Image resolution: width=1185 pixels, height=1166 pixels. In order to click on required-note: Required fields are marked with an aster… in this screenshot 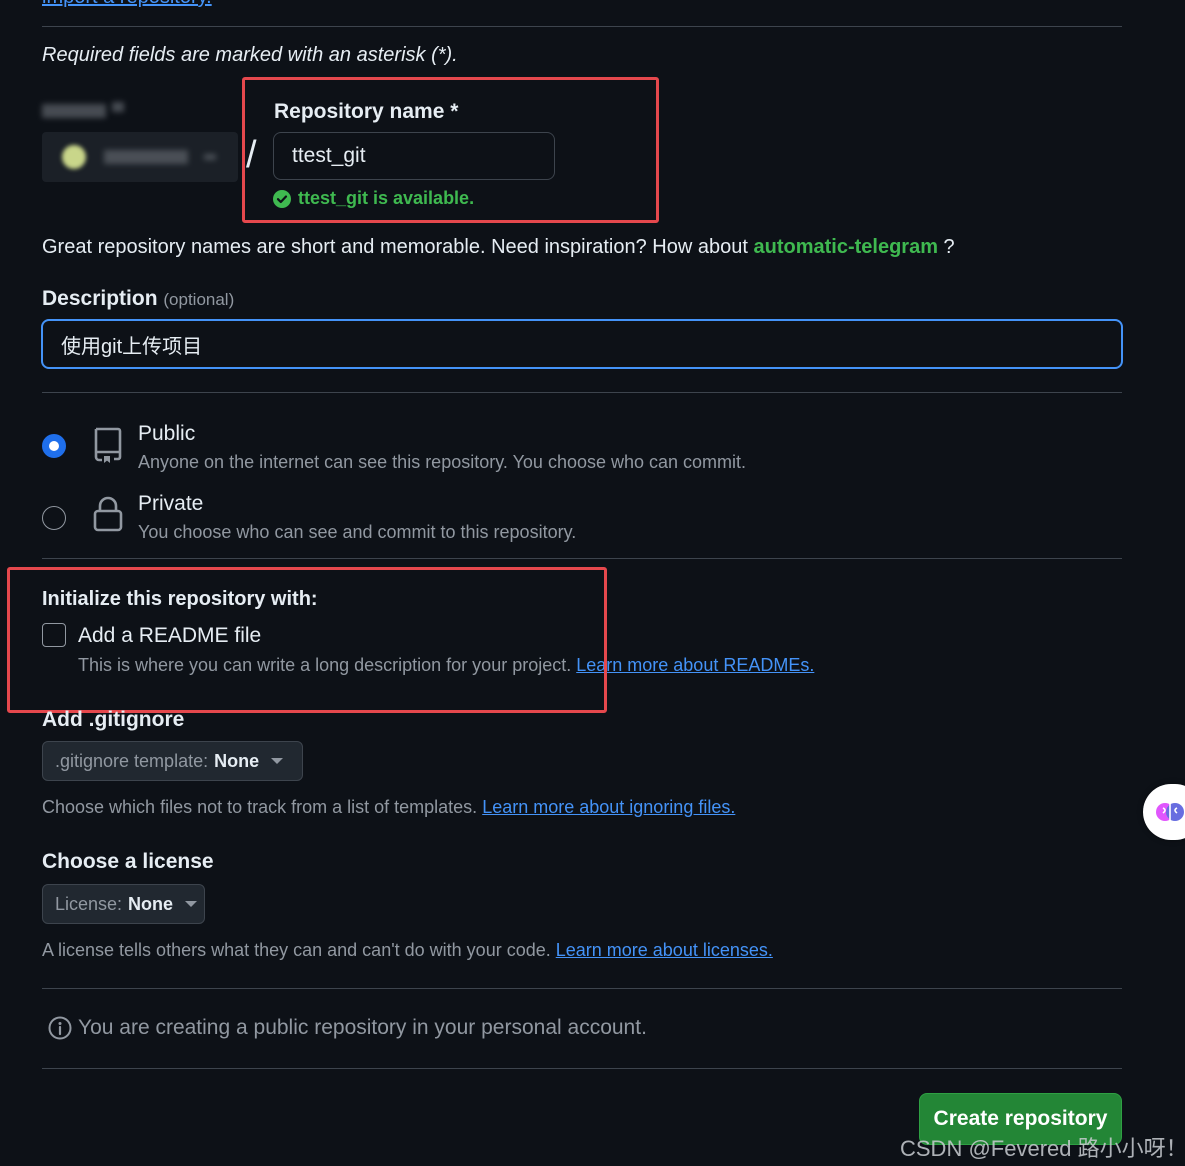, I will do `click(250, 55)`.